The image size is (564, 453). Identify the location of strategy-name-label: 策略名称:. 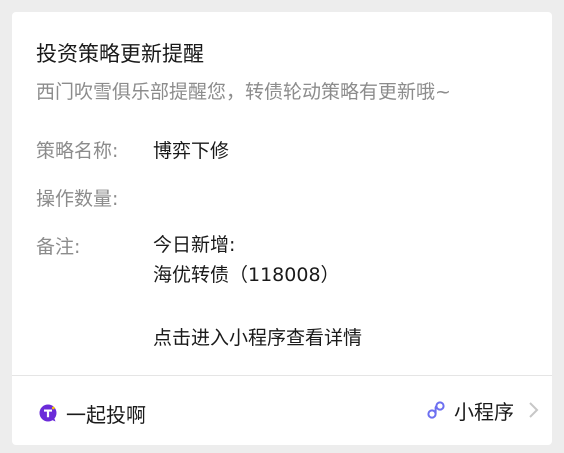
(77, 151).